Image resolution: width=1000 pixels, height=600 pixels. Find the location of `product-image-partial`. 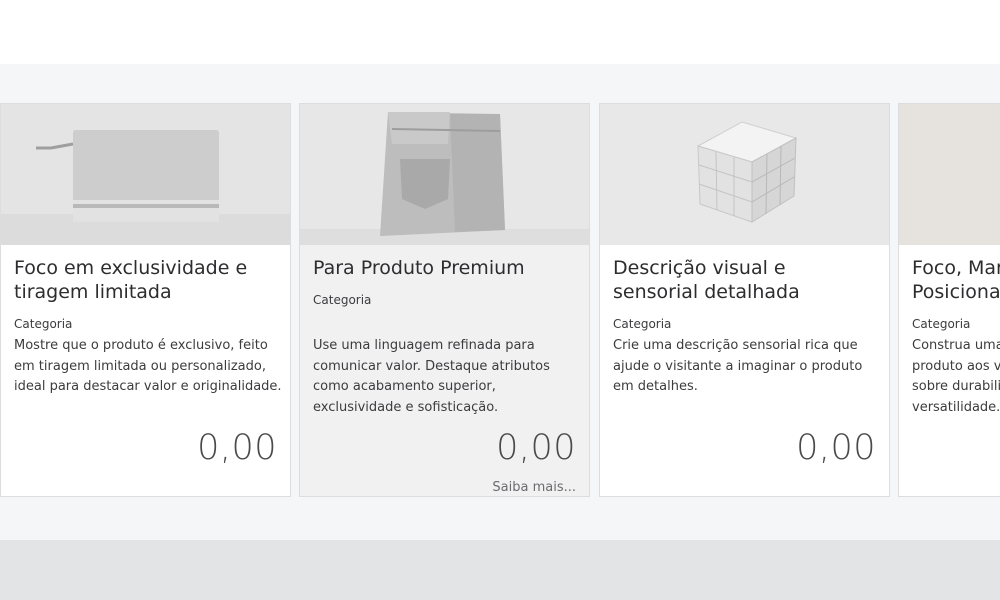

product-image-partial is located at coordinates (949, 174).